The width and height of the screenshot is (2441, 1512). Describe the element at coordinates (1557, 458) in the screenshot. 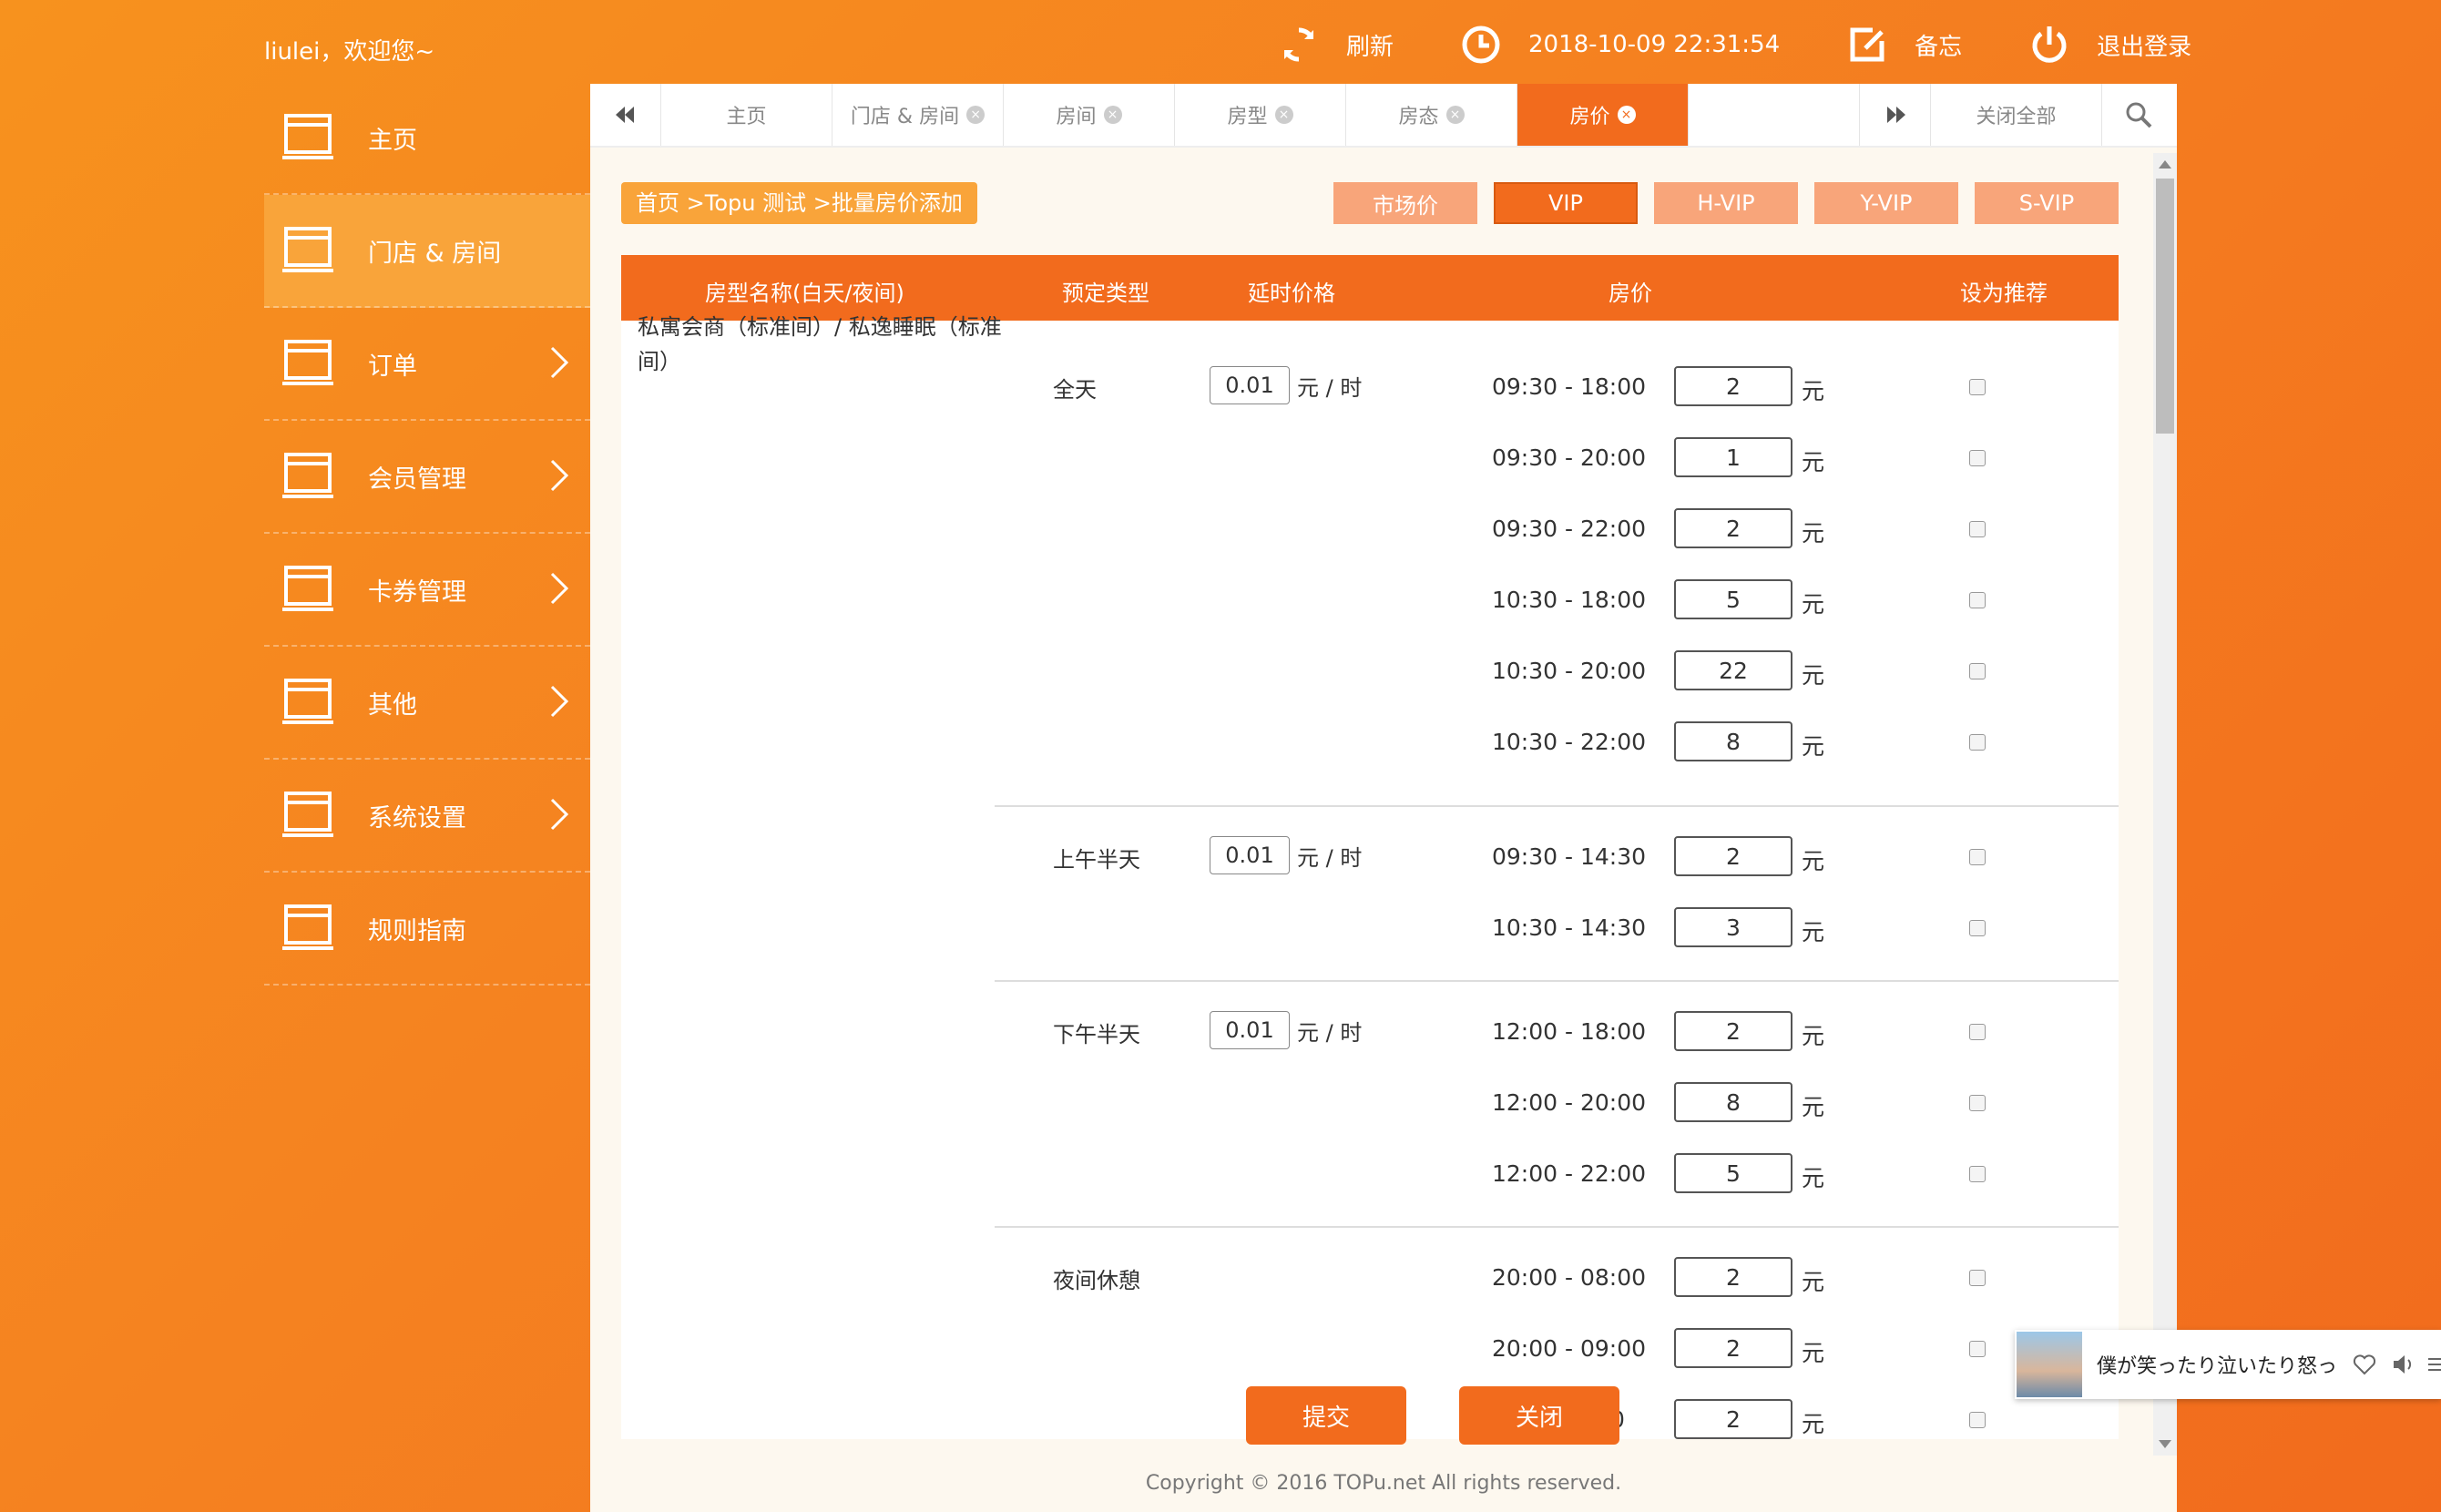

I see `price-row: 09:30 - 20:00 1 元` at that location.